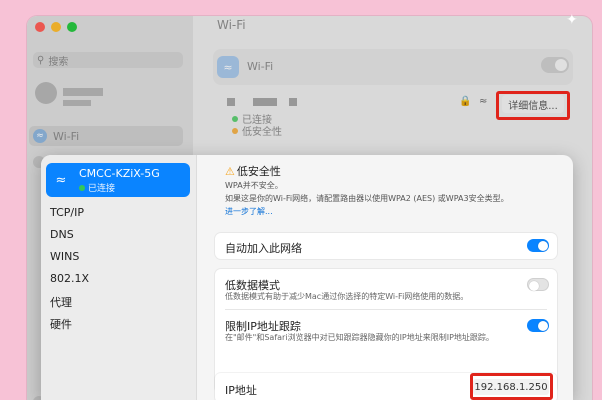 Image resolution: width=602 pixels, height=400 pixels. Describe the element at coordinates (62, 234) in the screenshot. I see `sidebar-item-dns: DNS` at that location.